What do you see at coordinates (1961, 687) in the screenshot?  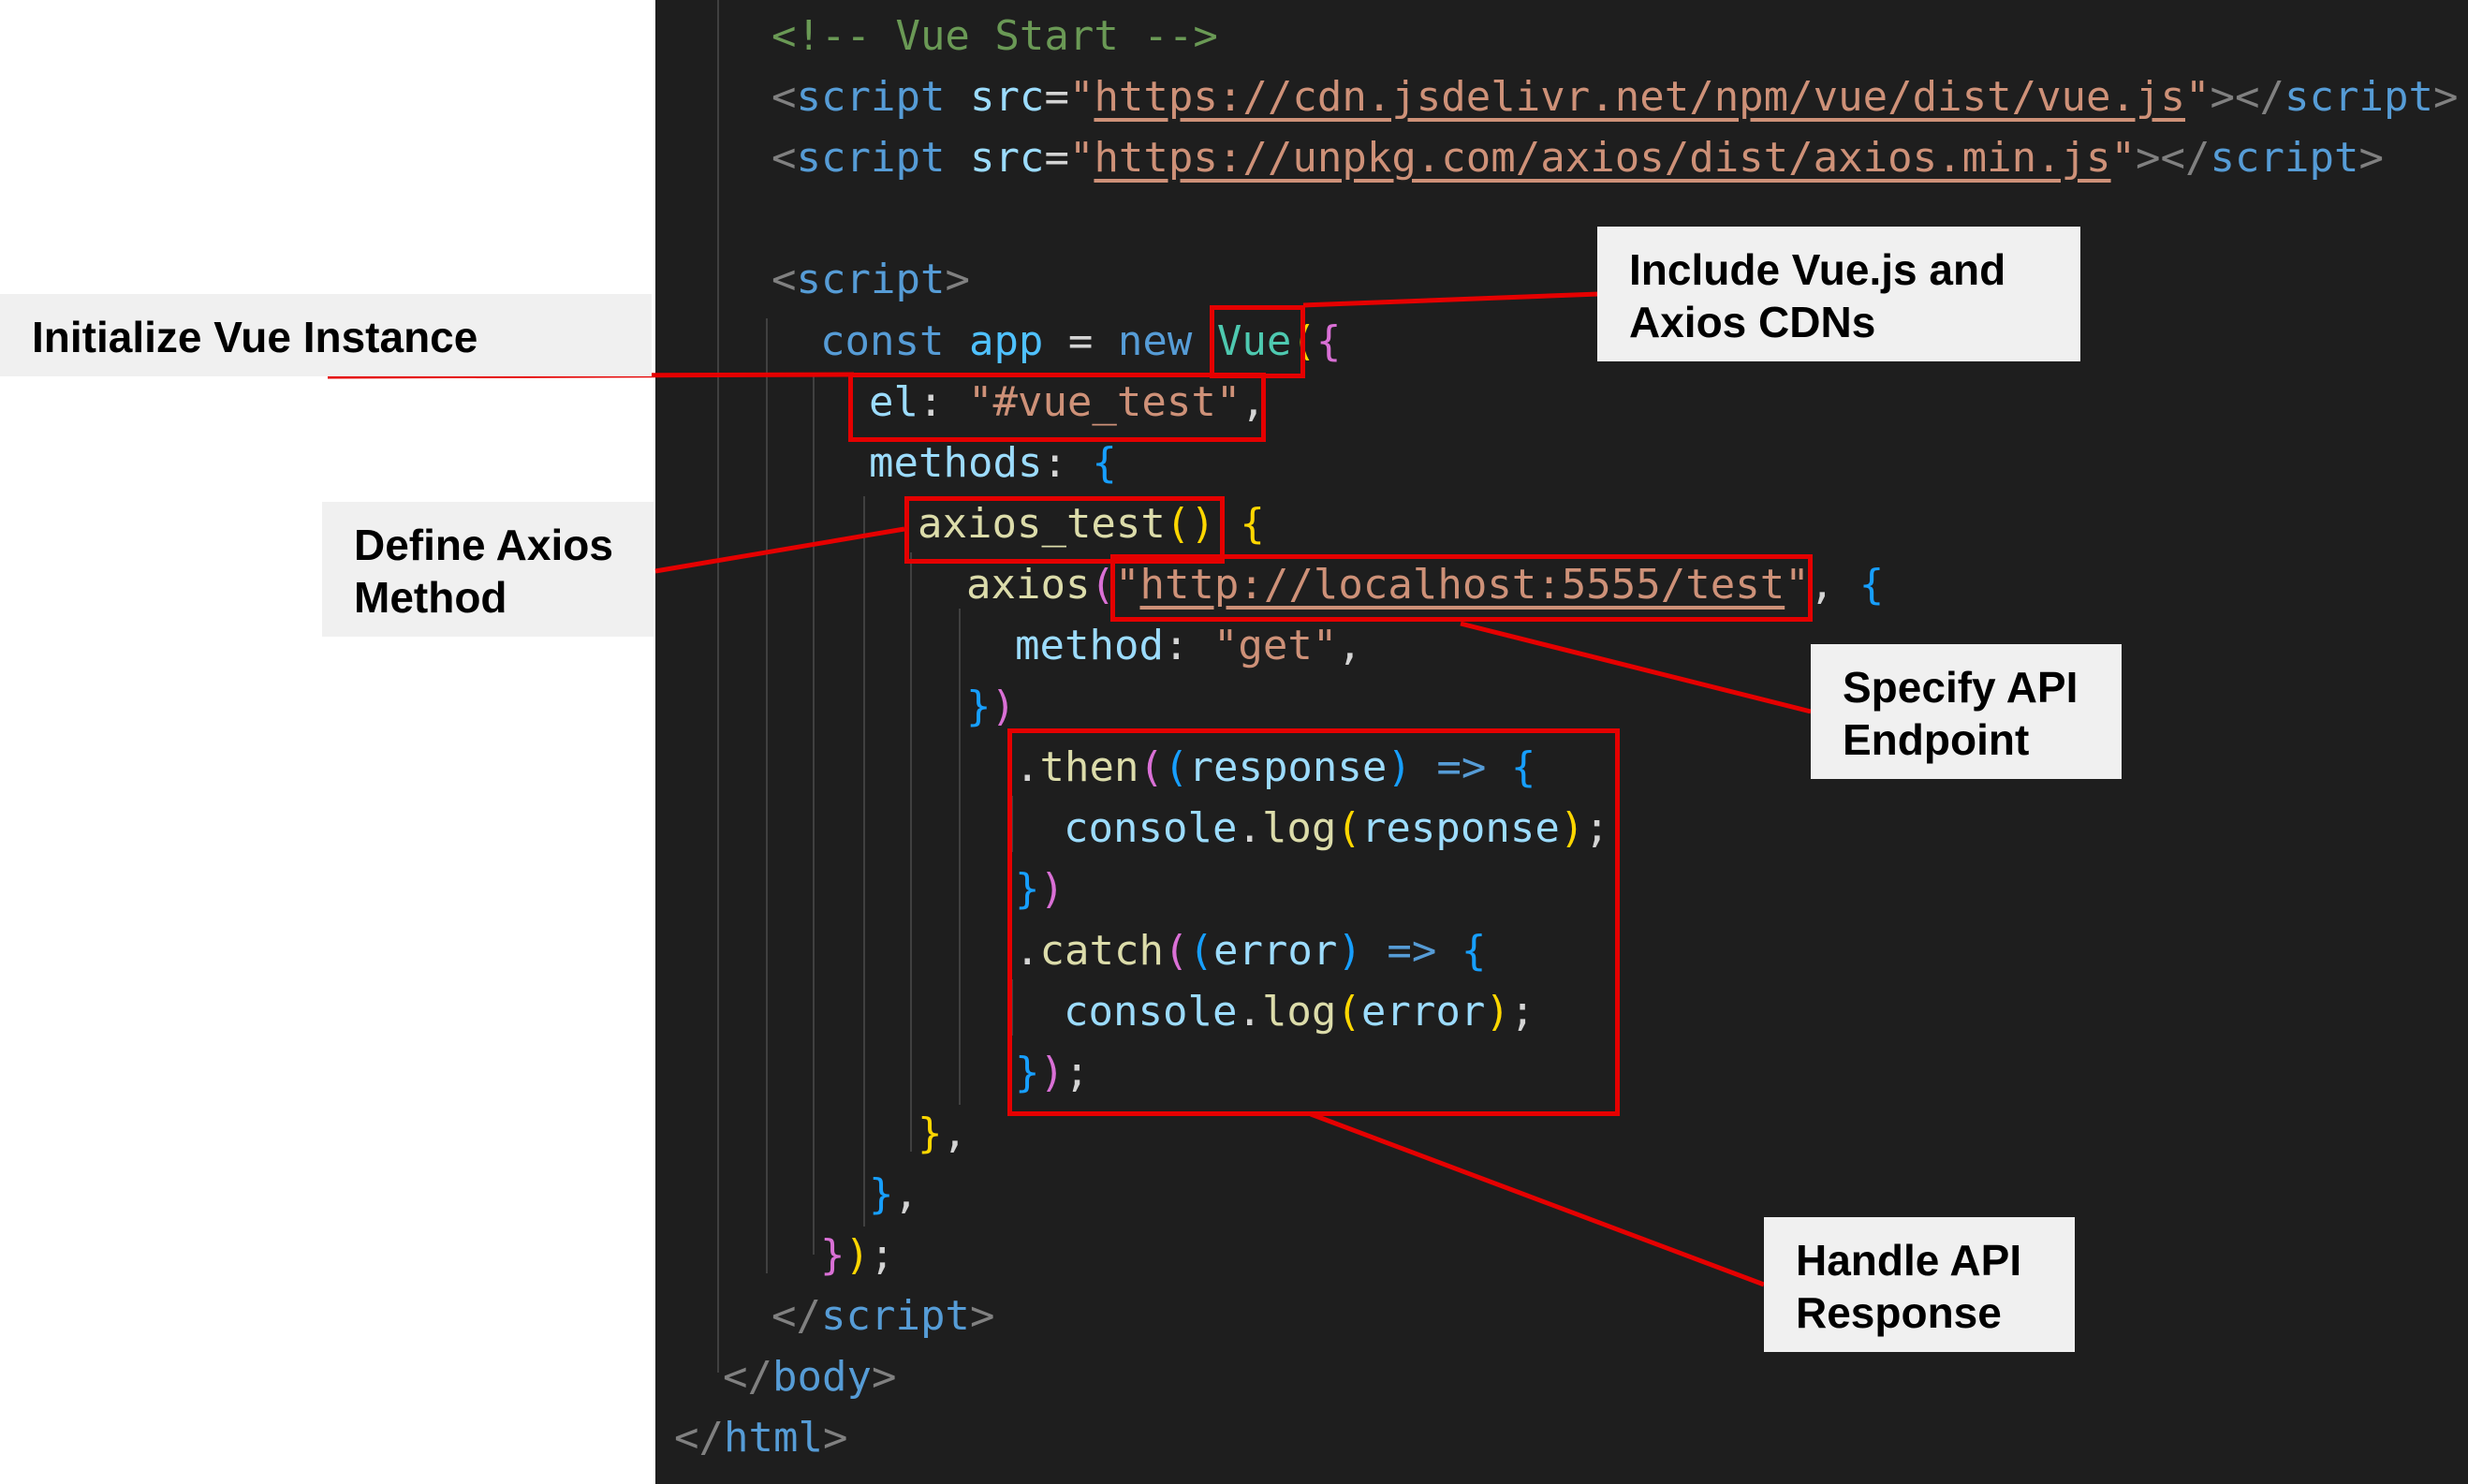 I see `callout-text: Specify API` at bounding box center [1961, 687].